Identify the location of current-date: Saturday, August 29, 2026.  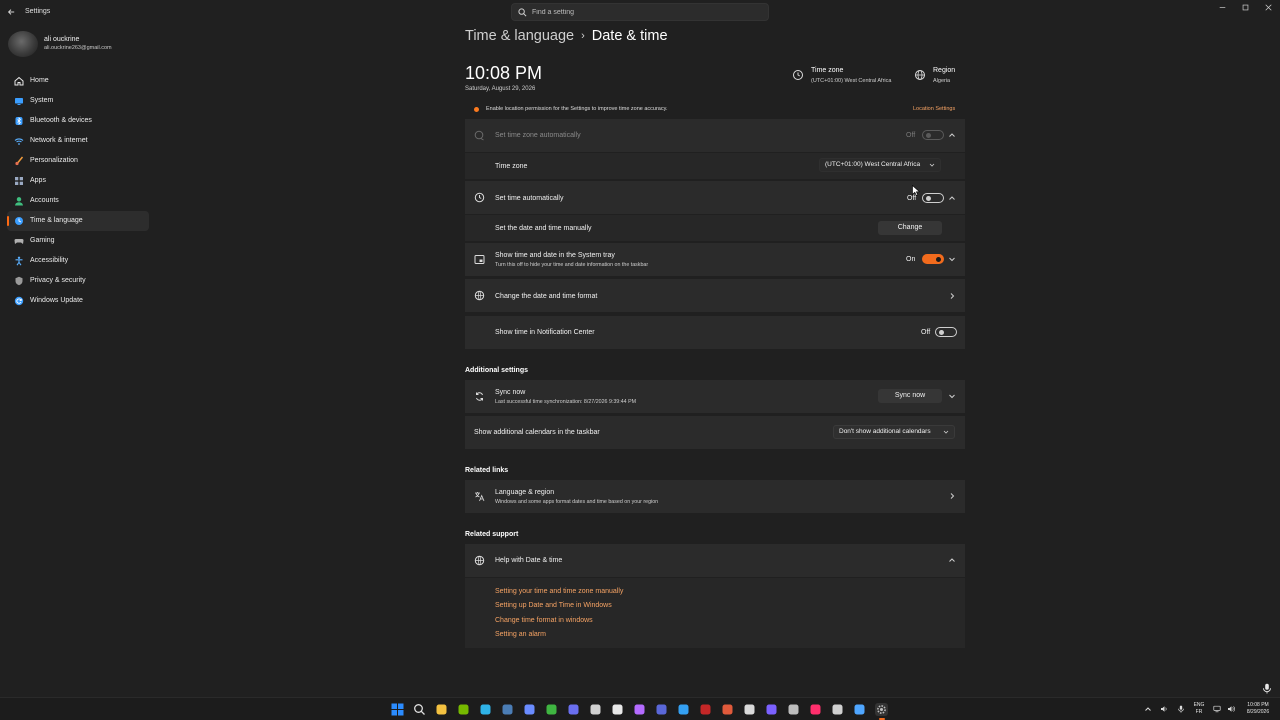
(500, 89).